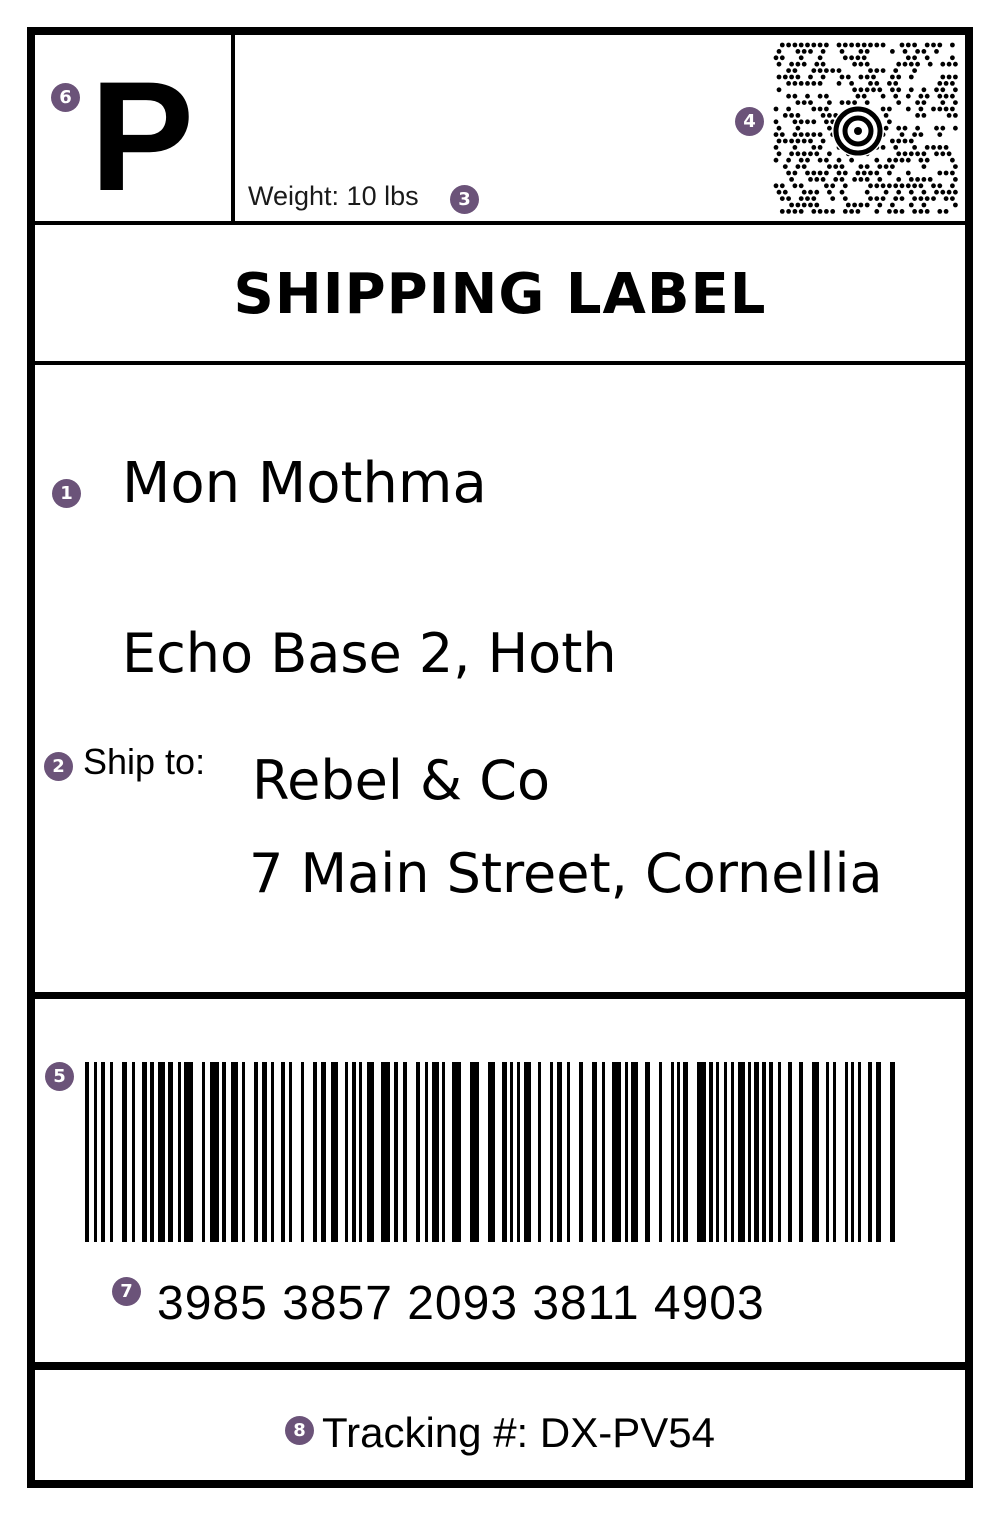 This screenshot has width=1000, height=1515. Describe the element at coordinates (369, 653) in the screenshot. I see `sender-address: Echo Base 2, Hoth` at that location.